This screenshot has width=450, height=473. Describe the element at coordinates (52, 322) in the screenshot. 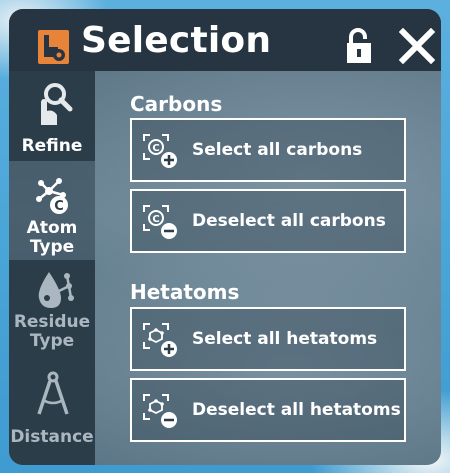

I see `sidebar-item-label-line1: Residue` at that location.